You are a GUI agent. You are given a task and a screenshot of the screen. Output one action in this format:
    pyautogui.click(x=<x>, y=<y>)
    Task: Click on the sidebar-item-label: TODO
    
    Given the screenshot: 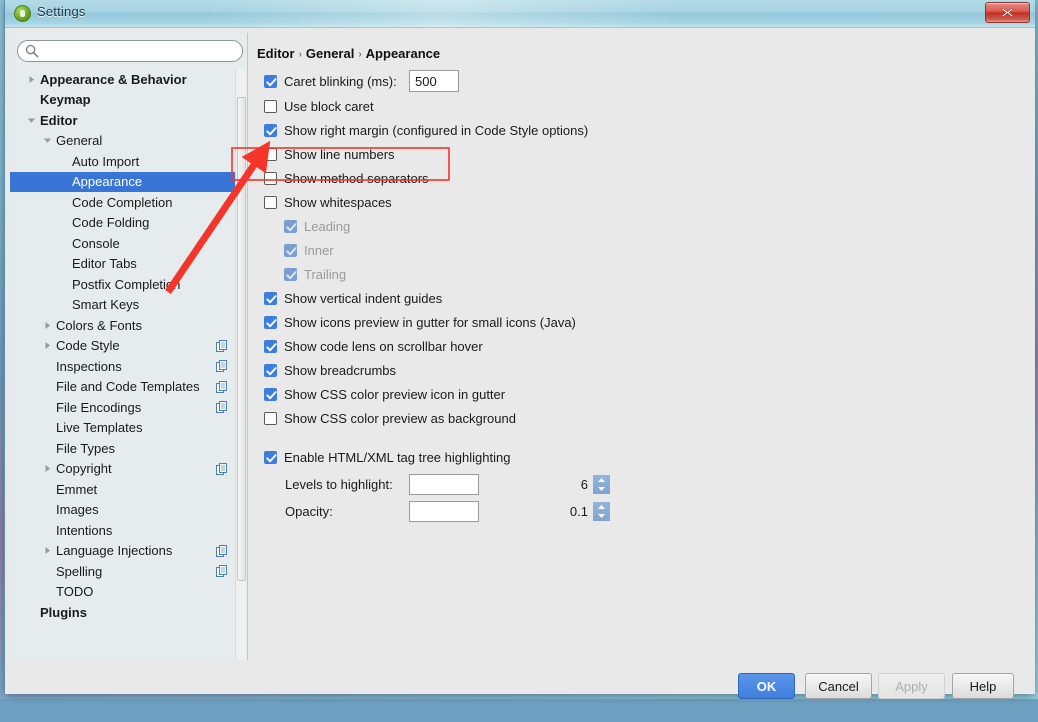 What is the action you would take?
    pyautogui.click(x=75, y=592)
    